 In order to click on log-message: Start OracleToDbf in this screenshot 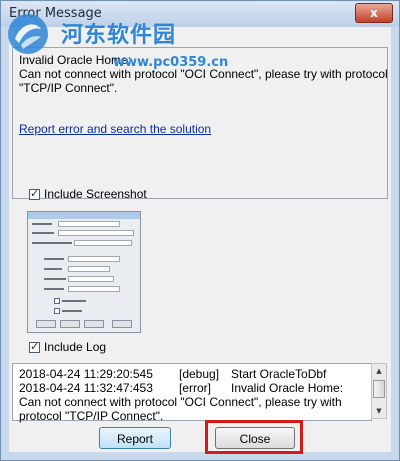, I will do `click(279, 374)`.